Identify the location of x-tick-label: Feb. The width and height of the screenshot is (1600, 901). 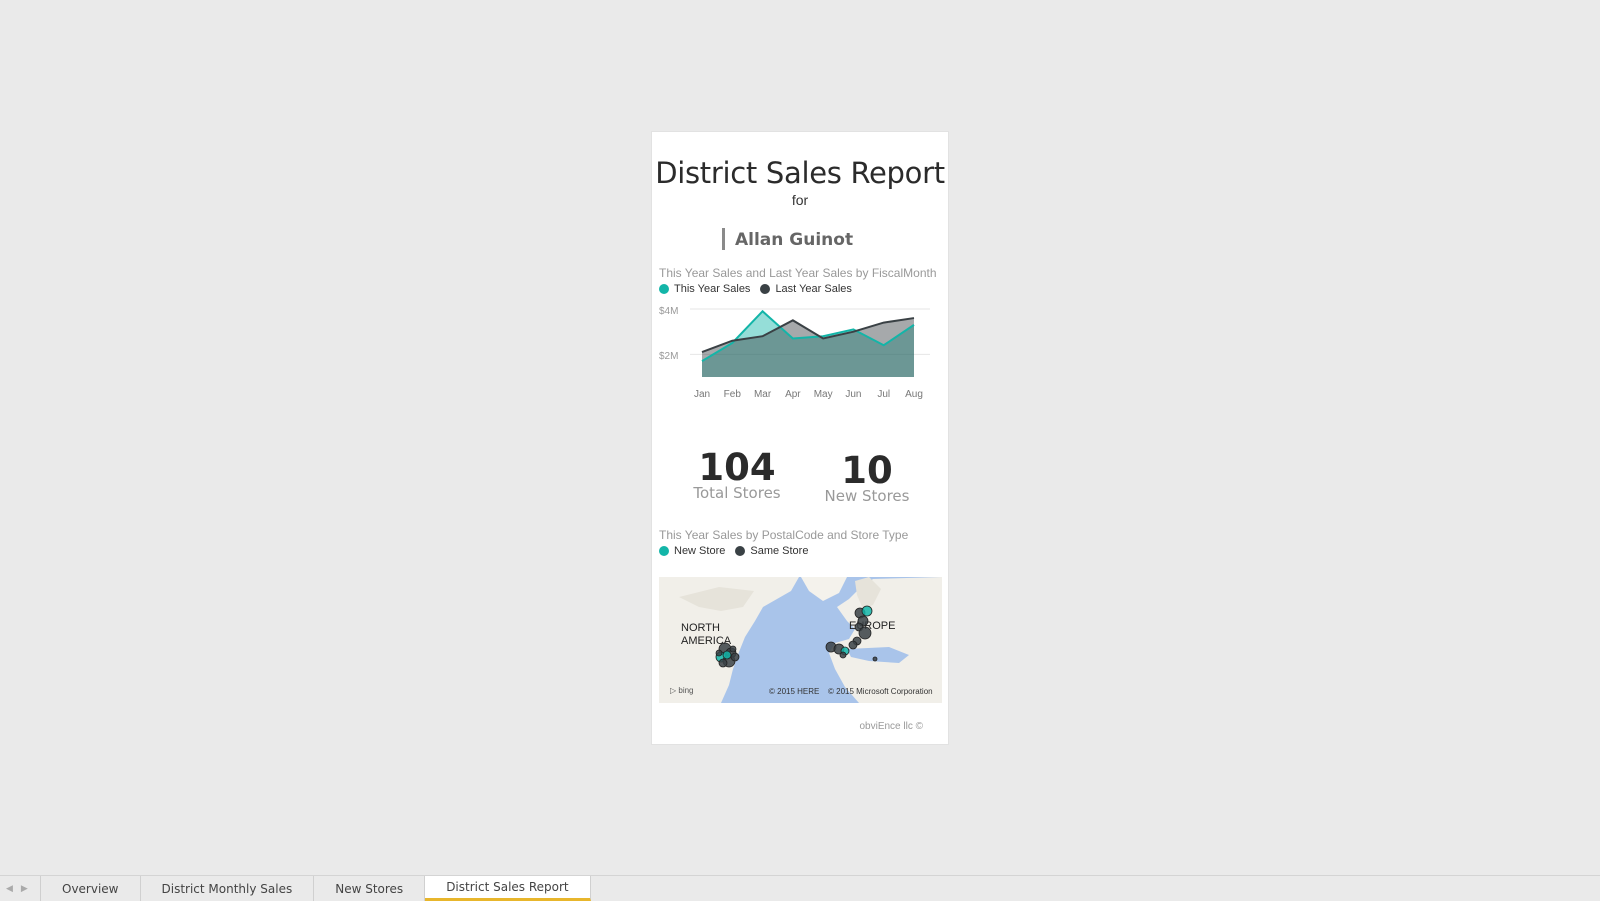
(733, 394).